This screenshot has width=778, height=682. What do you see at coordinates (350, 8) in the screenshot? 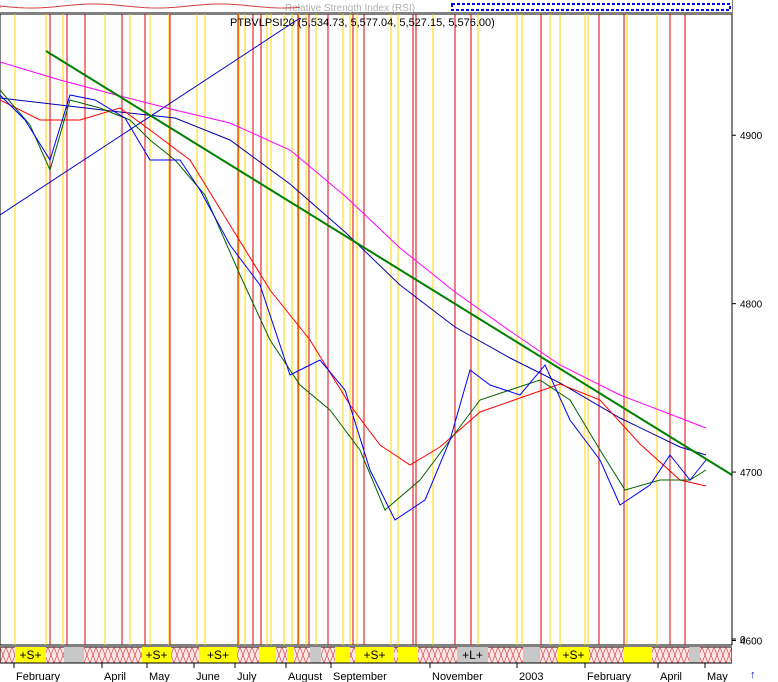
I see `rsi-panel-title: Relative Strength Index (RSI)` at bounding box center [350, 8].